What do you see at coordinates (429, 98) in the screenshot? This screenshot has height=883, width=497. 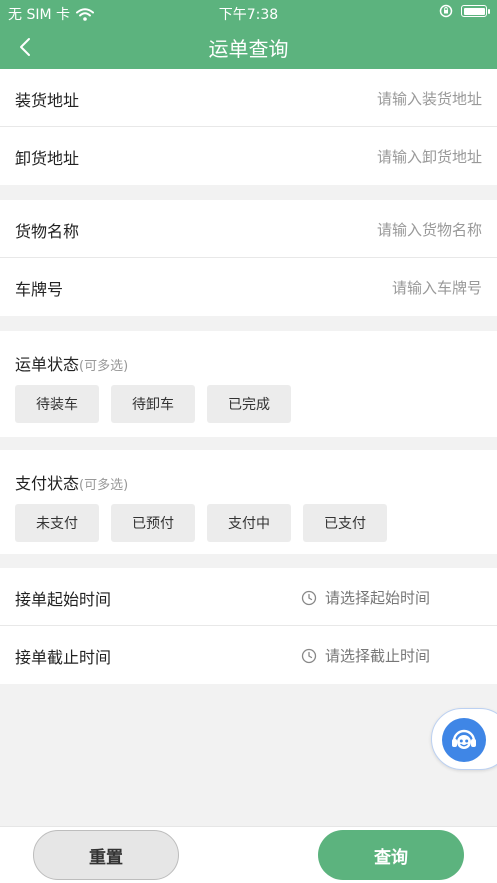 I see `loading-address-input: 请输入装货地址` at bounding box center [429, 98].